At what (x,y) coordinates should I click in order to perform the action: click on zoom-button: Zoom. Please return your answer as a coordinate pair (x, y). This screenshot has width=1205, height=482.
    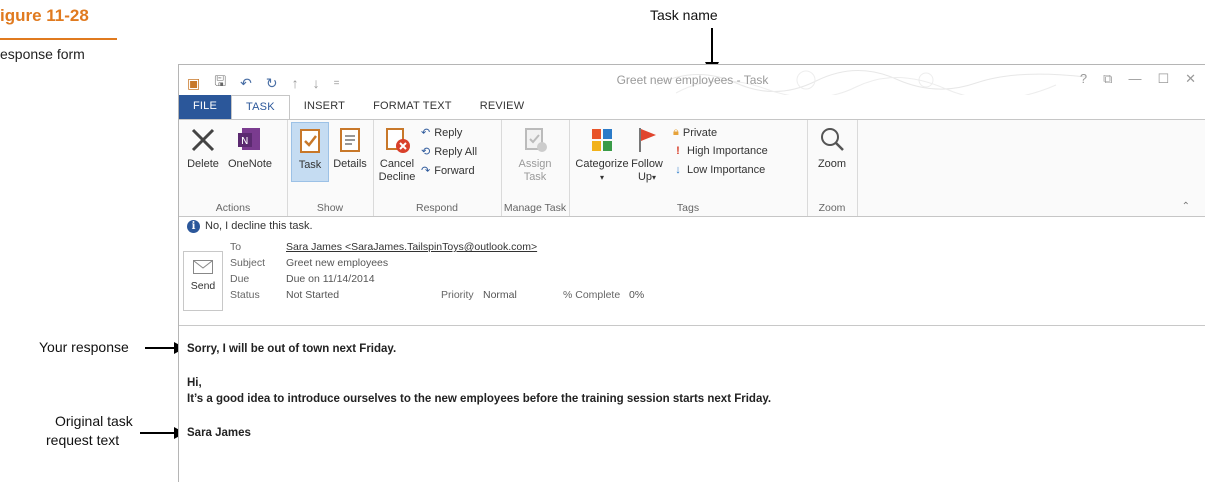
    Looking at the image, I should click on (832, 147).